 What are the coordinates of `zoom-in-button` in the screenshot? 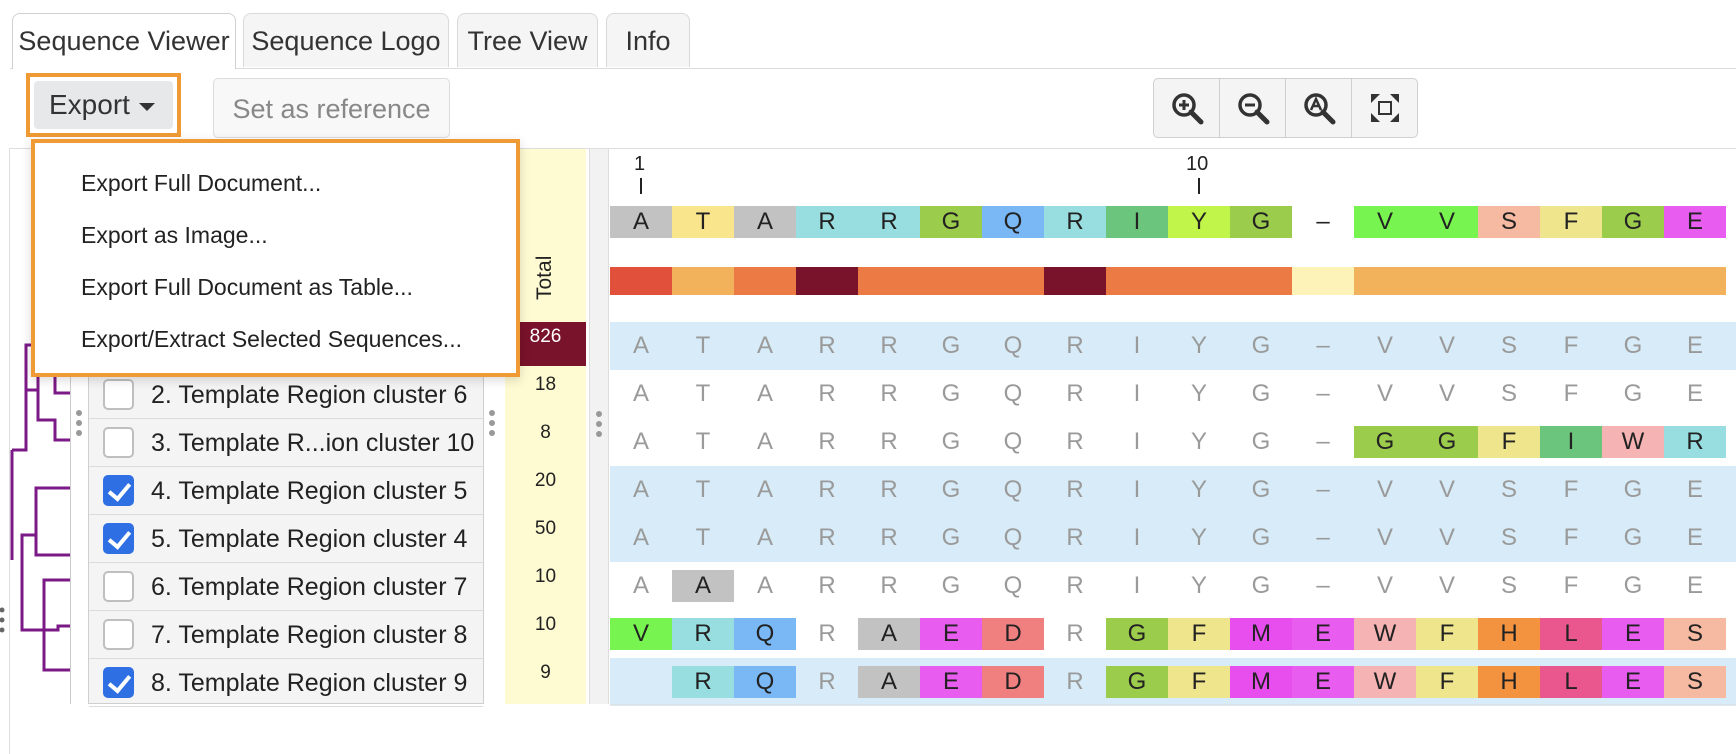 It's located at (1187, 108).